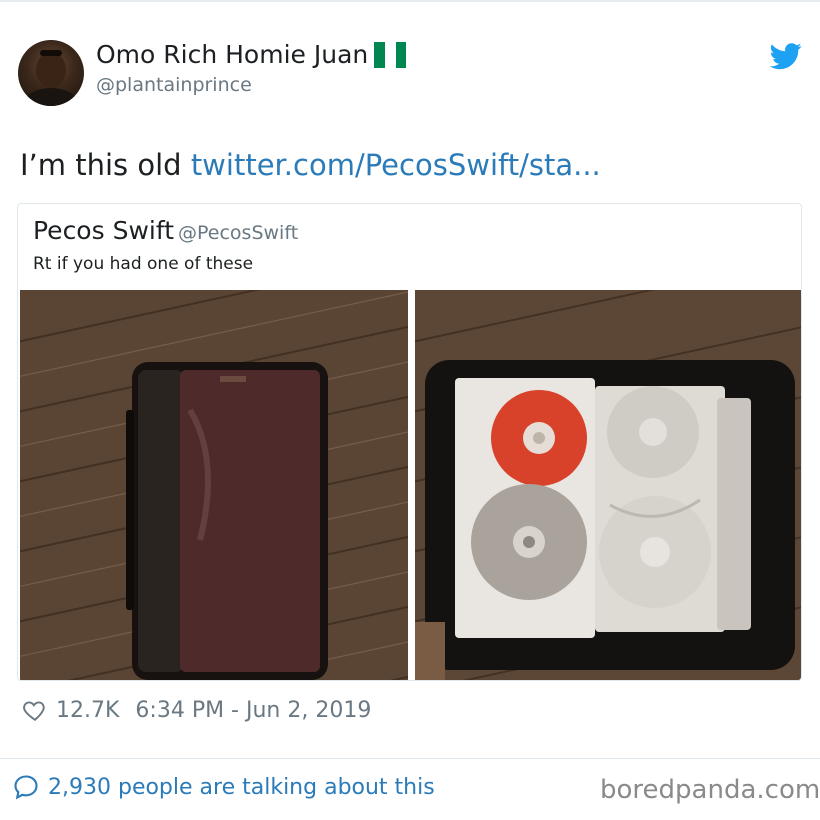 This screenshot has width=820, height=820. I want to click on tweet-meta: 12.7K 6:34 PM - Jun 2, 2019, so click(196, 710).